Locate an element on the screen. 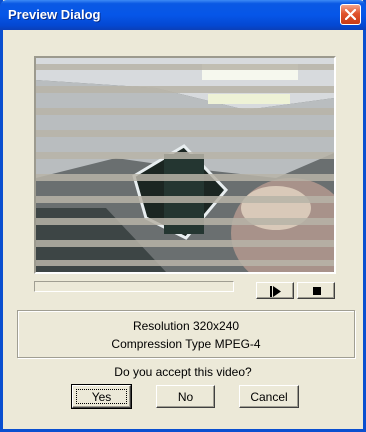 Image resolution: width=366 pixels, height=432 pixels. stop-button is located at coordinates (316, 290).